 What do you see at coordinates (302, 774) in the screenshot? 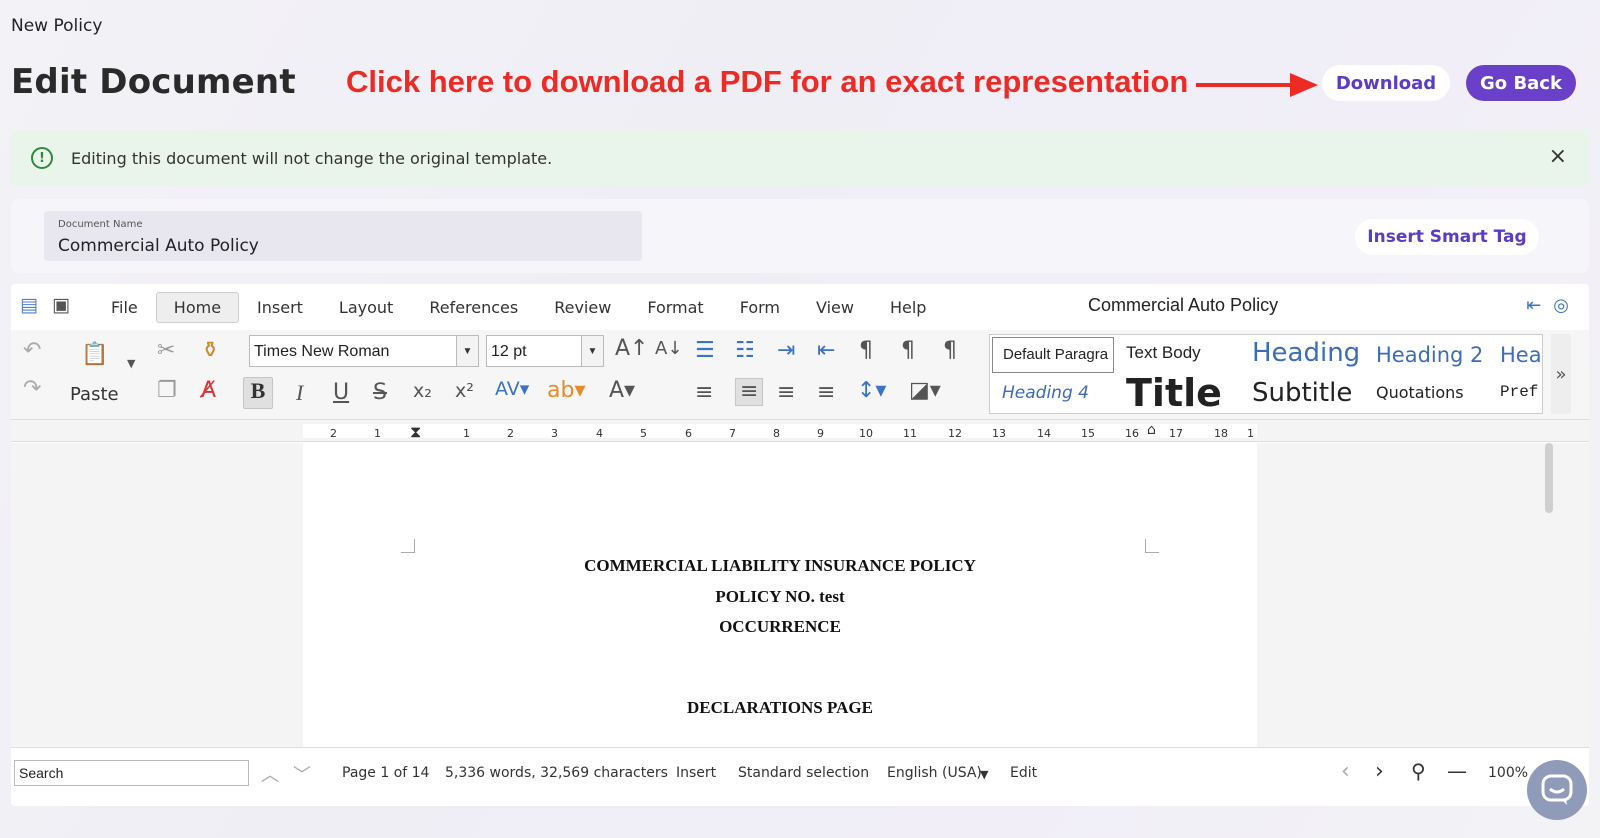
I see `next-result-icon: ﹀` at bounding box center [302, 774].